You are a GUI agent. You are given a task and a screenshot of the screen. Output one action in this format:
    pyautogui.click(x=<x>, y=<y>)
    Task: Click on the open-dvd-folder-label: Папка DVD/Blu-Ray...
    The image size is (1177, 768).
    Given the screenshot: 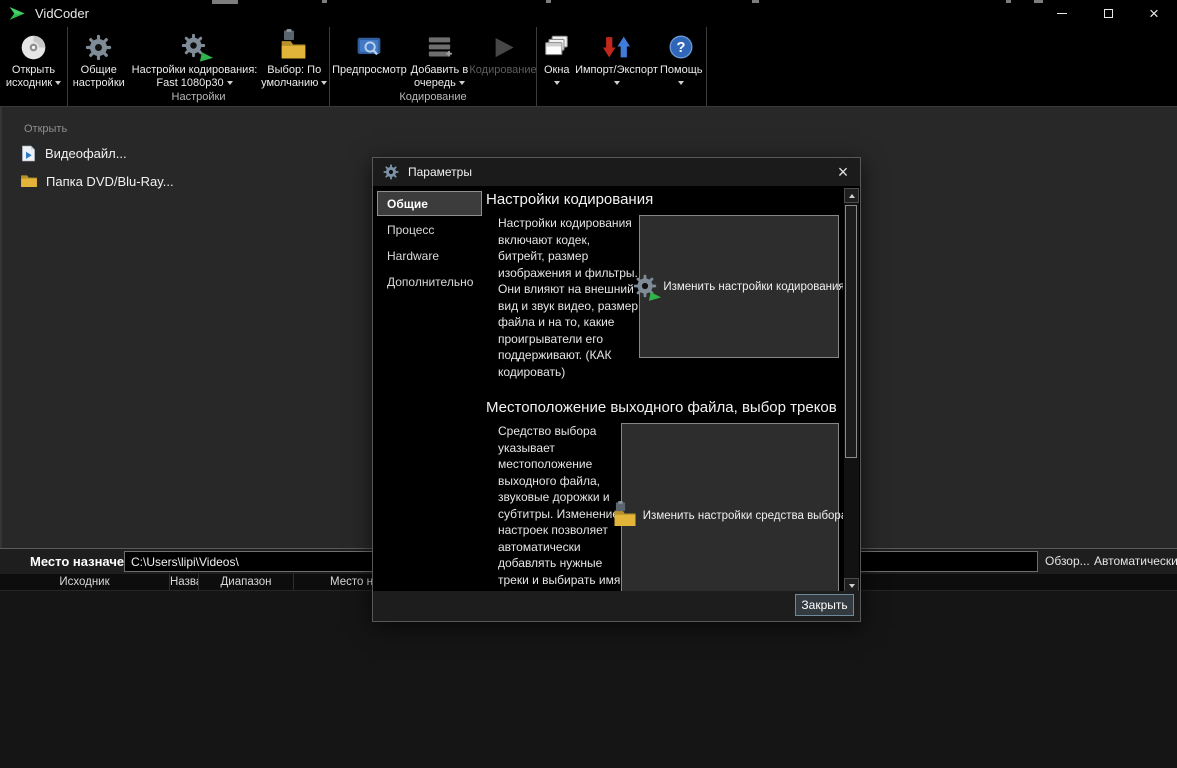 What is the action you would take?
    pyautogui.click(x=110, y=181)
    